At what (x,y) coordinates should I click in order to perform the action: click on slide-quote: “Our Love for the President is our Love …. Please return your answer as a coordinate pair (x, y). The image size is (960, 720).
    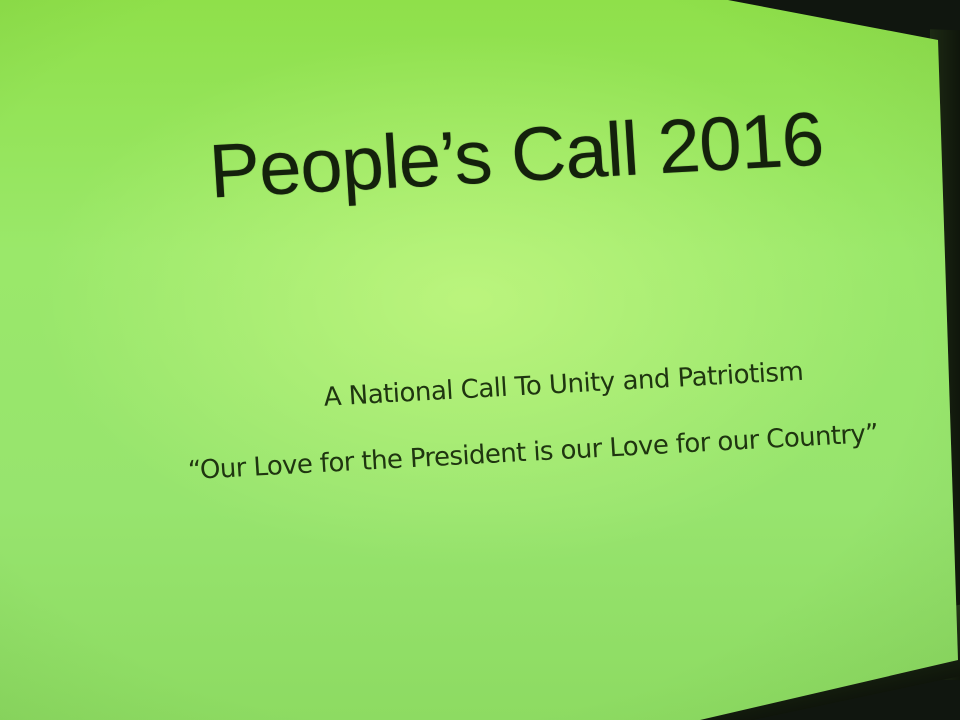
    Looking at the image, I should click on (533, 452).